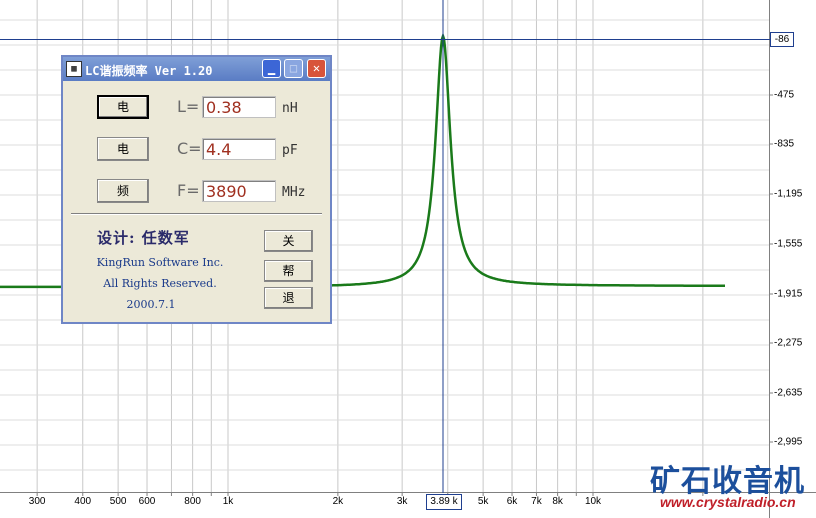 The image size is (816, 518). I want to click on cursor-y-readout: -86, so click(782, 39).